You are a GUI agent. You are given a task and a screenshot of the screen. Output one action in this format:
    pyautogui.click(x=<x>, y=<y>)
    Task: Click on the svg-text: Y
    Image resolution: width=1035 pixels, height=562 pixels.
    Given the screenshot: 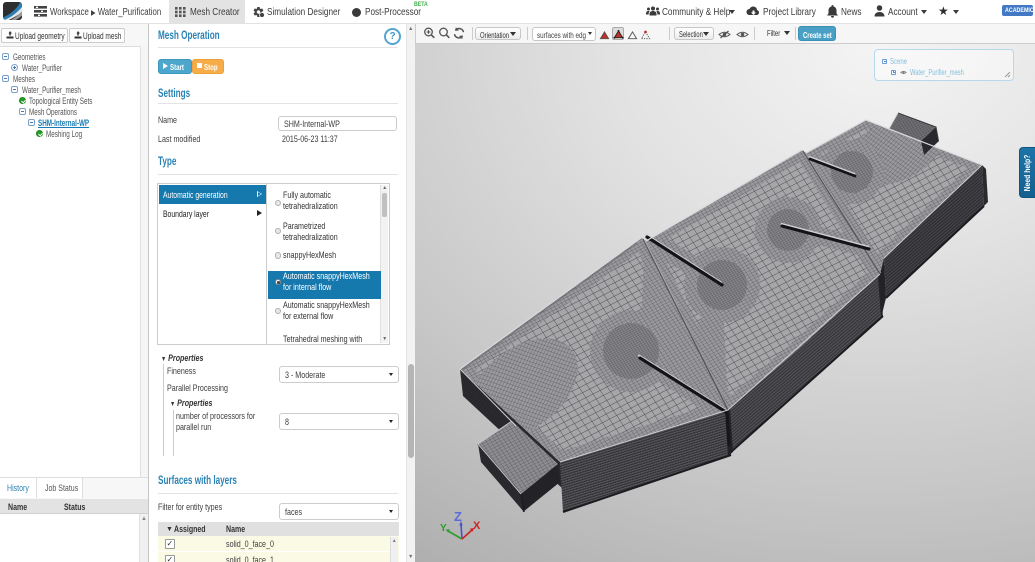 What is the action you would take?
    pyautogui.click(x=443, y=528)
    